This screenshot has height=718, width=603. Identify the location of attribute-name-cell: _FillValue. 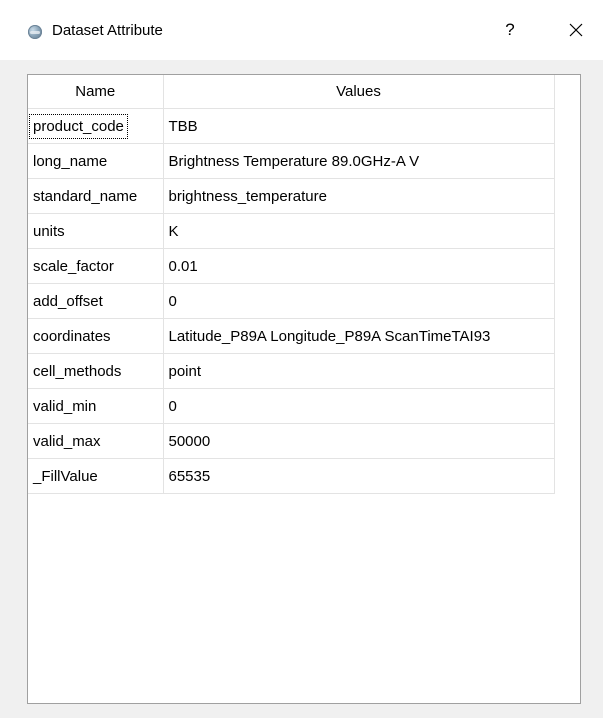
(96, 476).